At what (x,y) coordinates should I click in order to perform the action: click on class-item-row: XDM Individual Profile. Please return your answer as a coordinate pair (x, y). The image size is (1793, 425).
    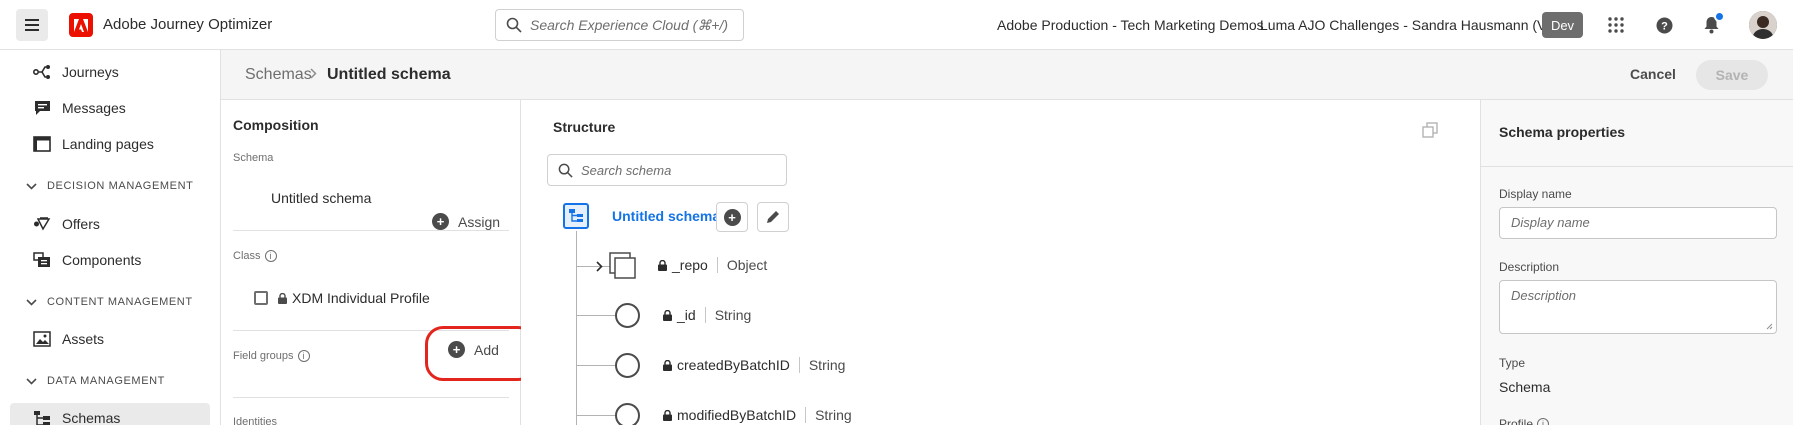
    Looking at the image, I should click on (342, 298).